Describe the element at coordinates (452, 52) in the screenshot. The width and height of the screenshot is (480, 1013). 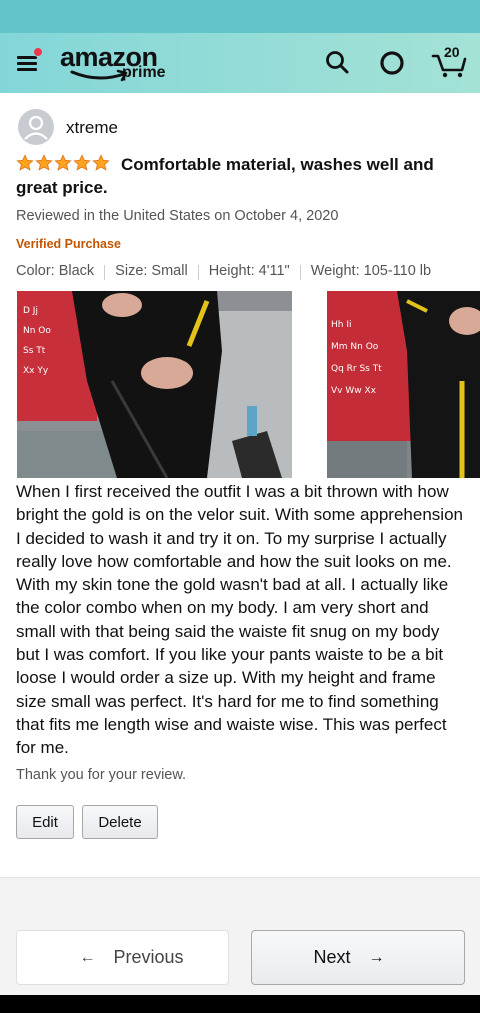
I see `cart-count: 20` at that location.